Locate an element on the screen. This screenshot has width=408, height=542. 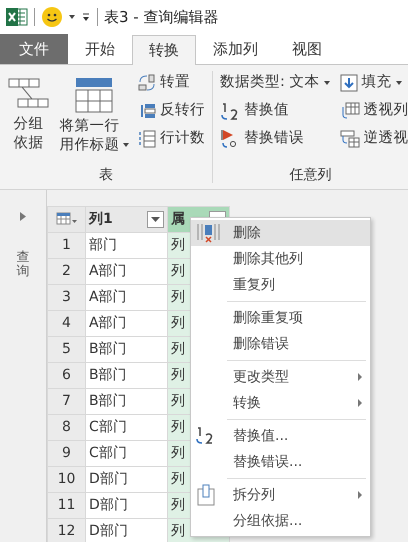
ribbon-button: 将第一行用作标题 is located at coordinates (94, 112).